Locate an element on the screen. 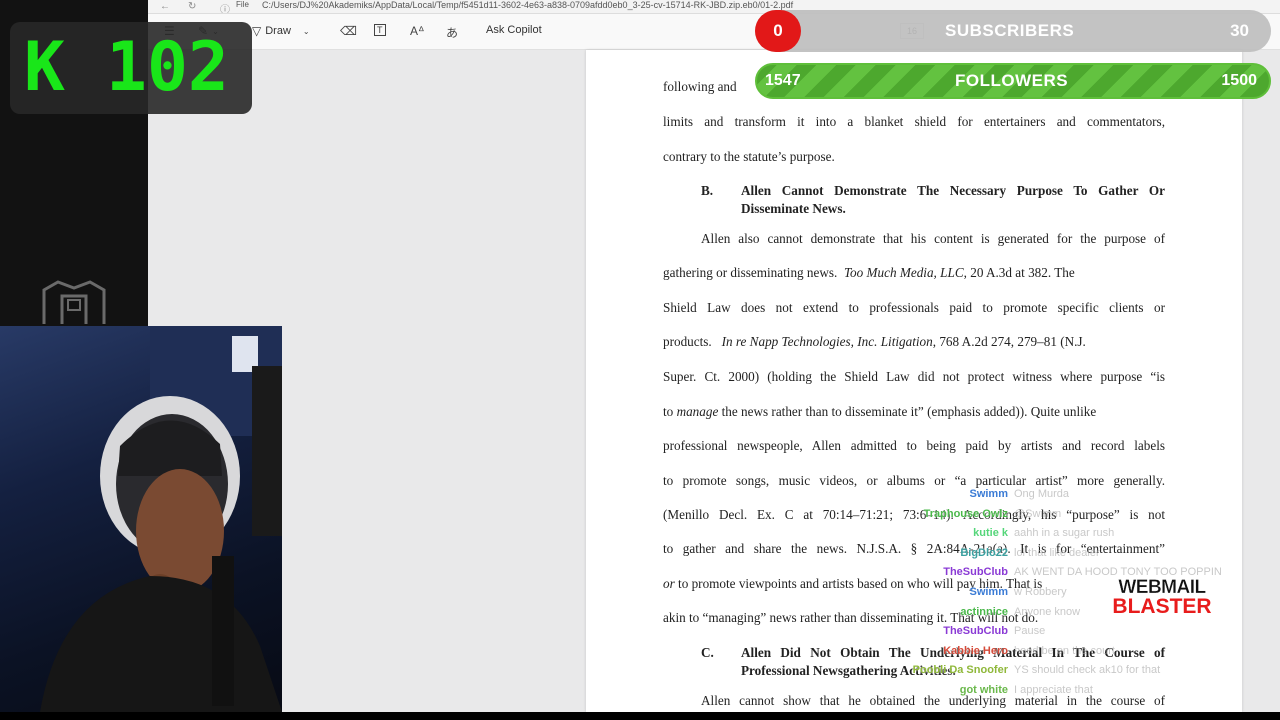 Image resolution: width=1280 pixels, height=720 pixels. subscriber-goal: 30 is located at coordinates (1239, 30).